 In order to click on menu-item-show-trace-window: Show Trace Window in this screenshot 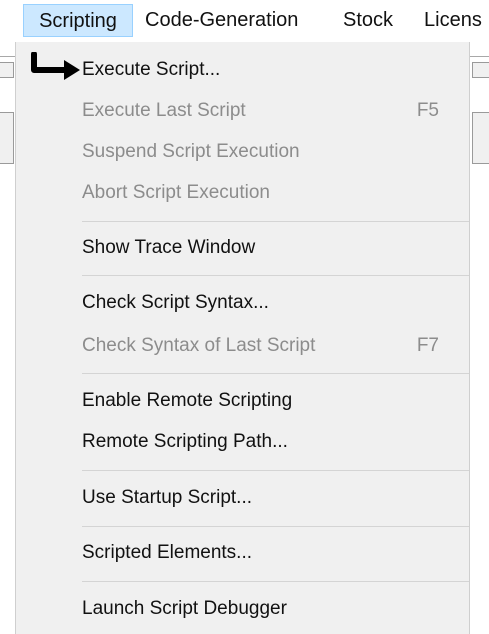, I will do `click(242, 247)`.